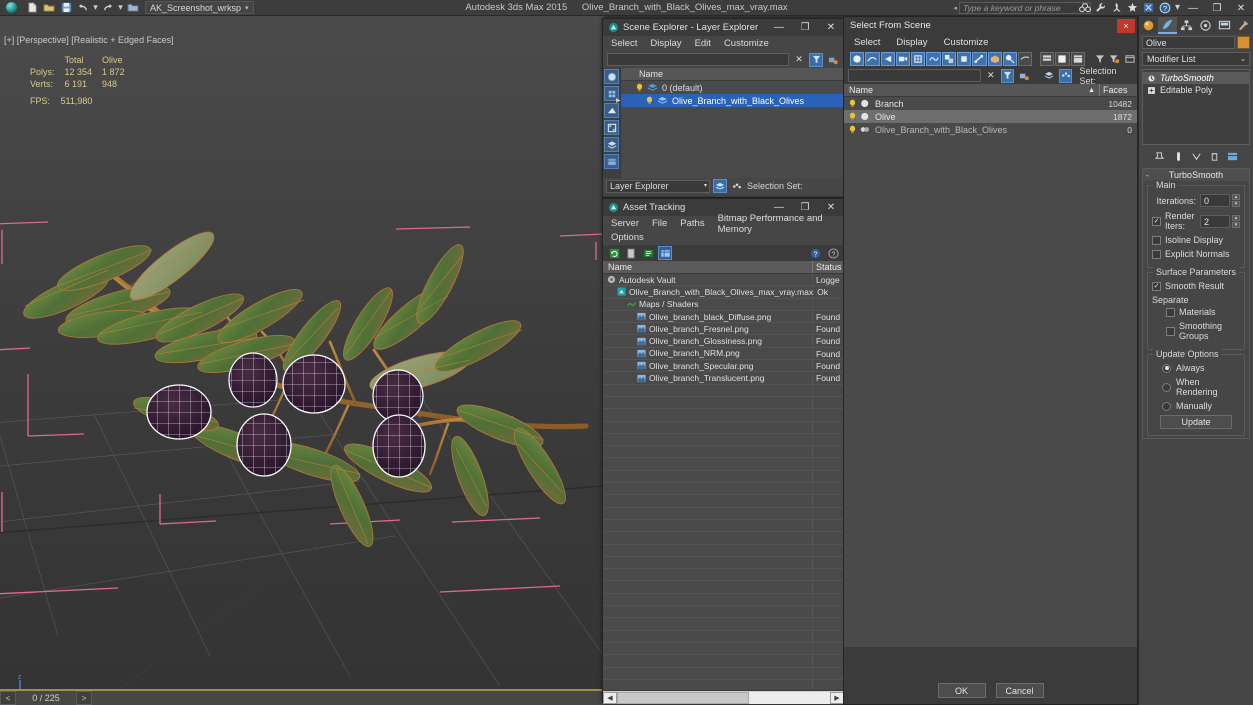 This screenshot has height=705, width=1253. What do you see at coordinates (1084, 7) in the screenshot?
I see `binoculars-icon` at bounding box center [1084, 7].